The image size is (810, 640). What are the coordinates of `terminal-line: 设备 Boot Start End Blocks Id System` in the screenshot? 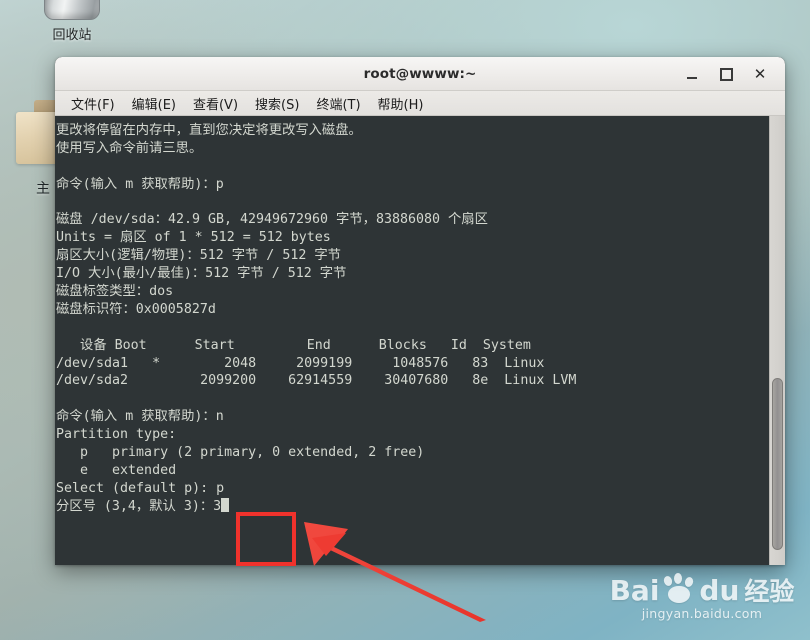 It's located at (293, 345).